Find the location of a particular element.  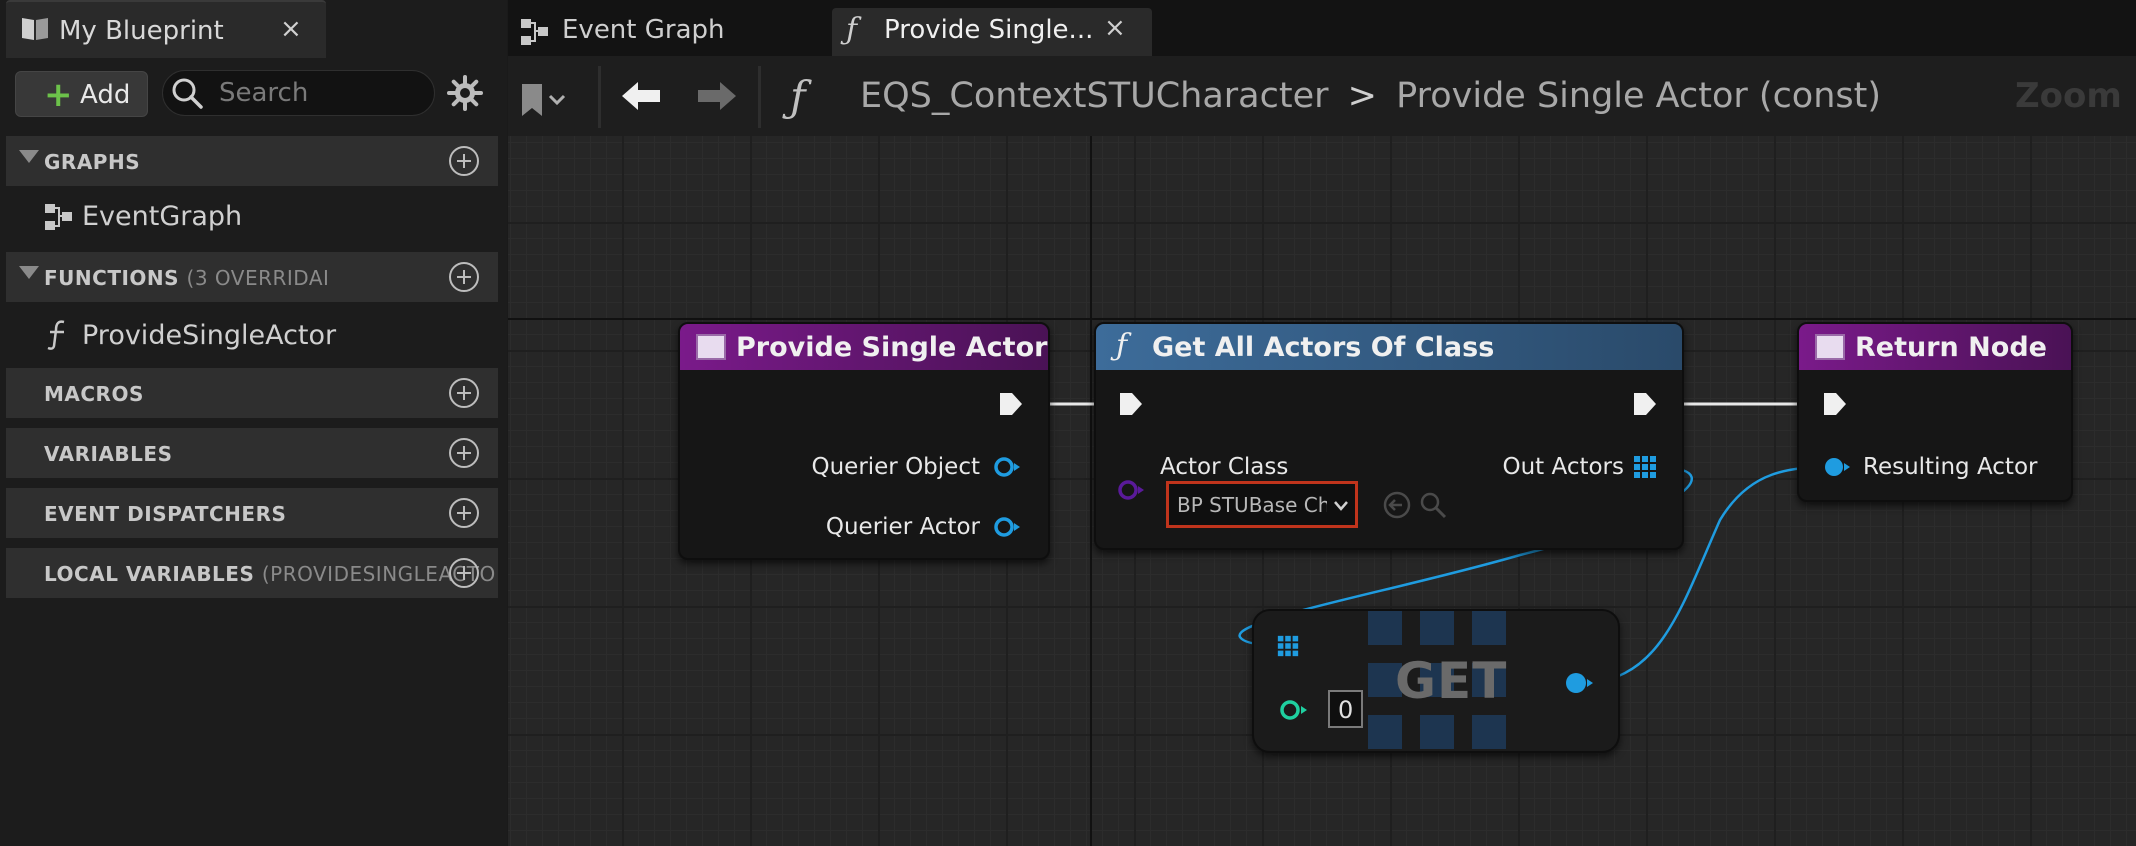

my-blueprint-tab: My Blueprint × is located at coordinates (166, 29).